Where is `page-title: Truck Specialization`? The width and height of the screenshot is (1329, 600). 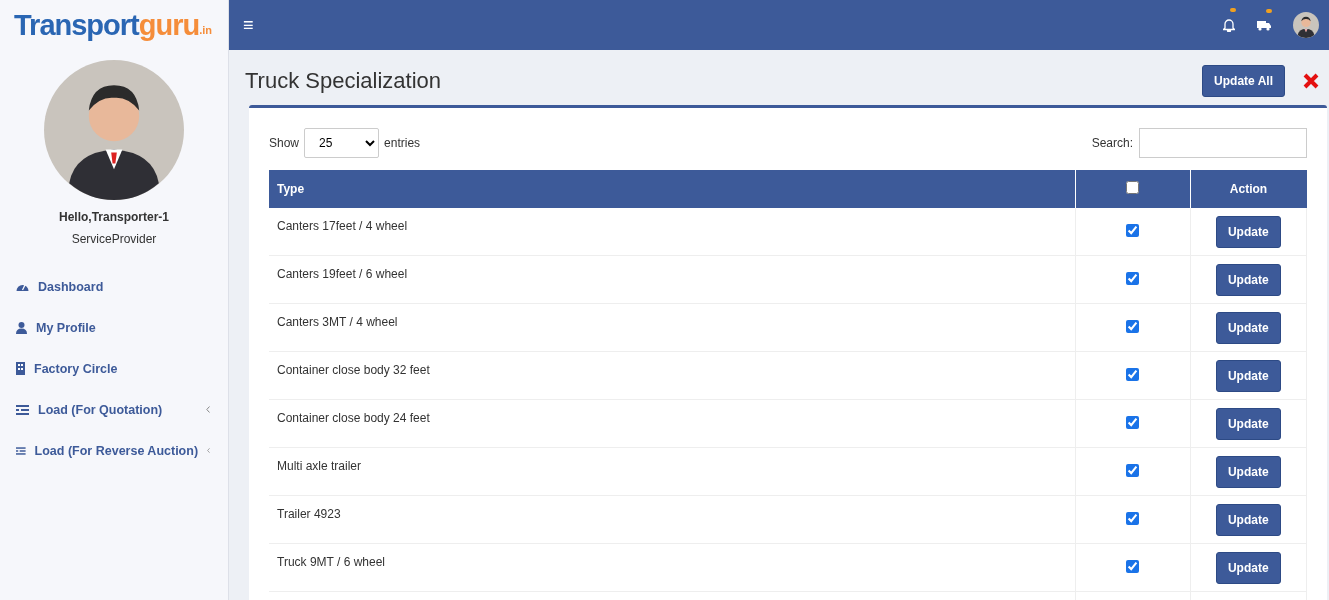 page-title: Truck Specialization is located at coordinates (344, 81).